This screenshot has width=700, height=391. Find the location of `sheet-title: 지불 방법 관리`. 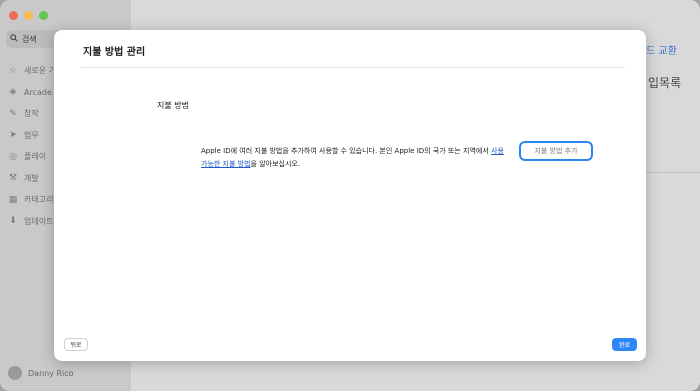

sheet-title: 지불 방법 관리 is located at coordinates (114, 52).